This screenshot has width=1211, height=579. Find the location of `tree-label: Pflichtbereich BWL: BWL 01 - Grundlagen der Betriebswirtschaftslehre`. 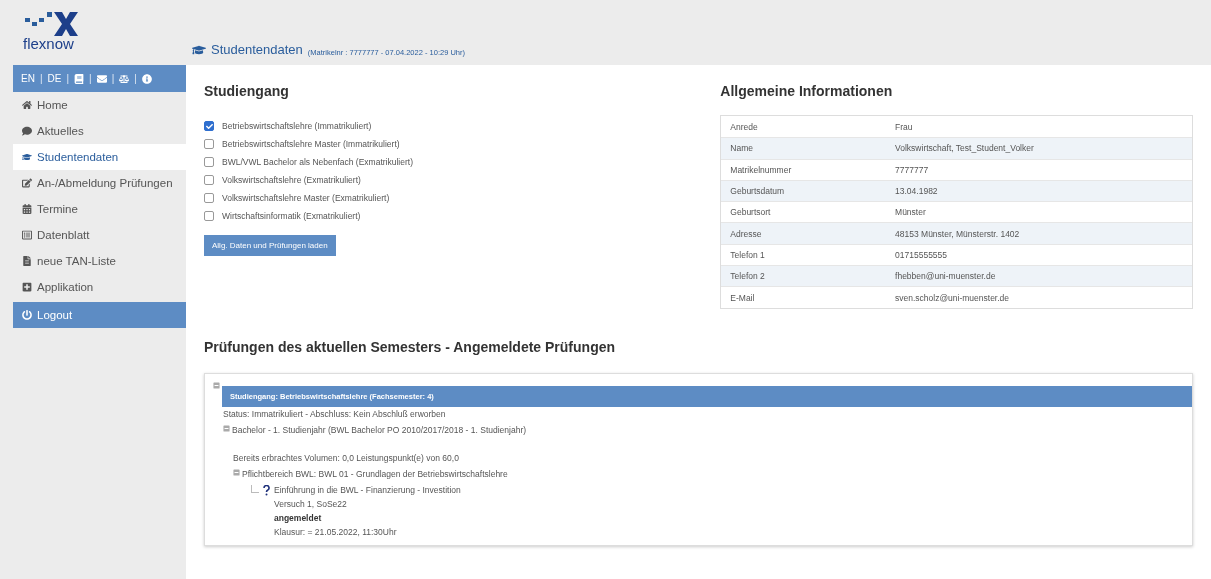

tree-label: Pflichtbereich BWL: BWL 01 - Grundlagen der Betriebswirtschaftslehre is located at coordinates (375, 473).